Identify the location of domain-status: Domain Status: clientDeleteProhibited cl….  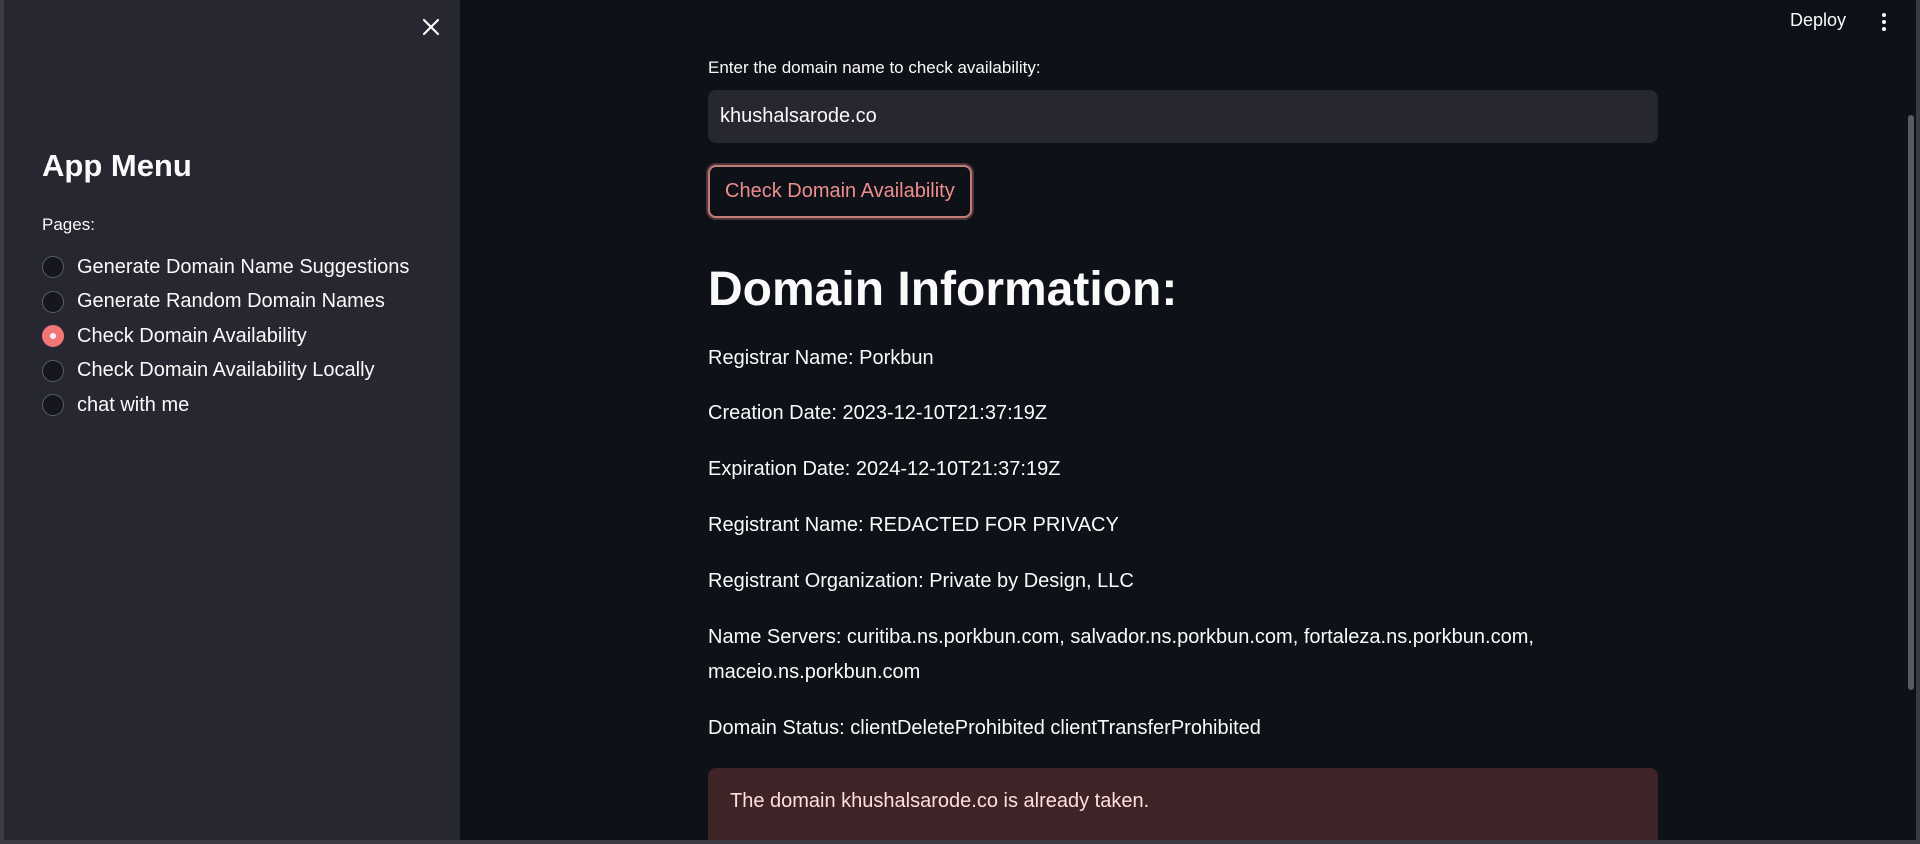
(984, 728).